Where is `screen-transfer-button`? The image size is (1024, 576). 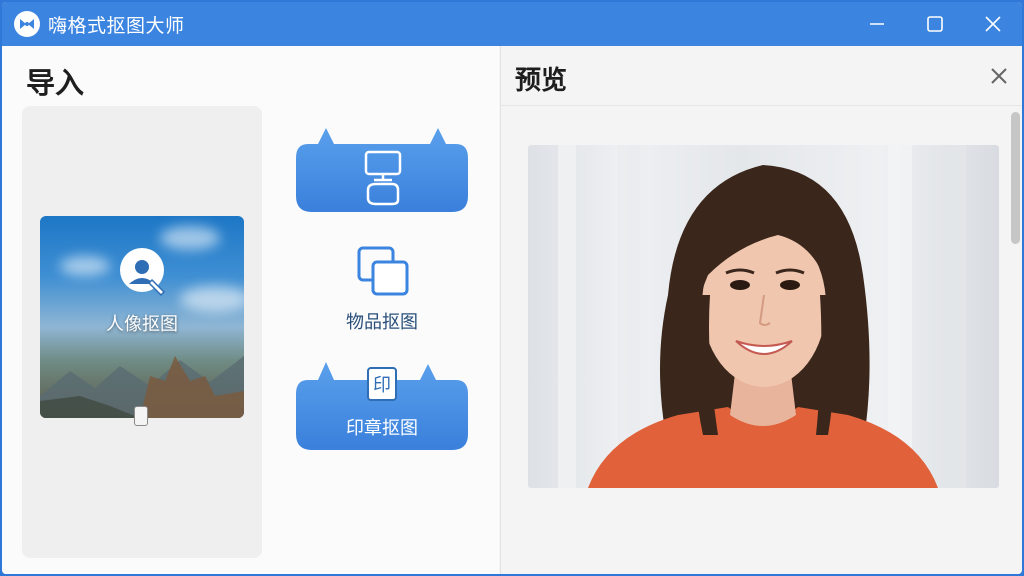
screen-transfer-button is located at coordinates (382, 168).